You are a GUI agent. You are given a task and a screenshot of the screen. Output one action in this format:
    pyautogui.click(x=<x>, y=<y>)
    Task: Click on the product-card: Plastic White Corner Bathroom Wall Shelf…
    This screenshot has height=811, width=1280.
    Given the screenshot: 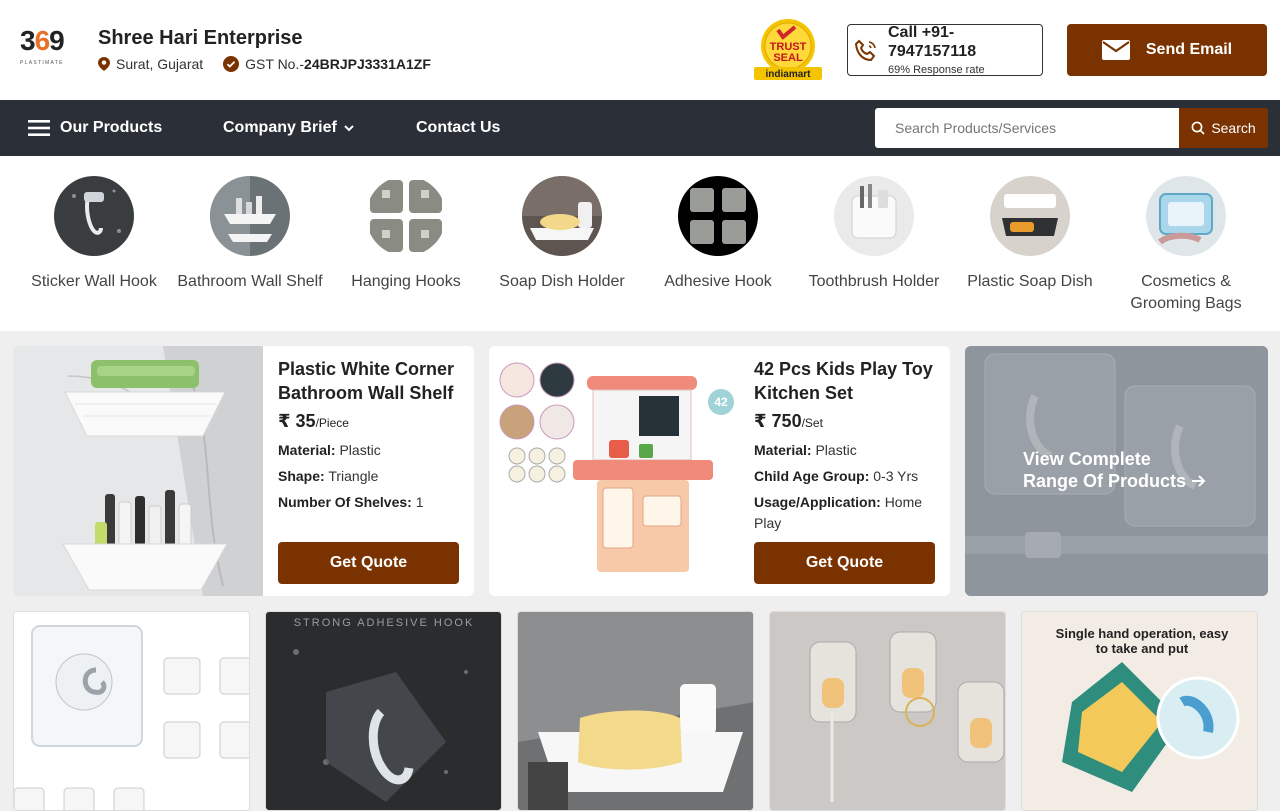 What is the action you would take?
    pyautogui.click(x=243, y=471)
    